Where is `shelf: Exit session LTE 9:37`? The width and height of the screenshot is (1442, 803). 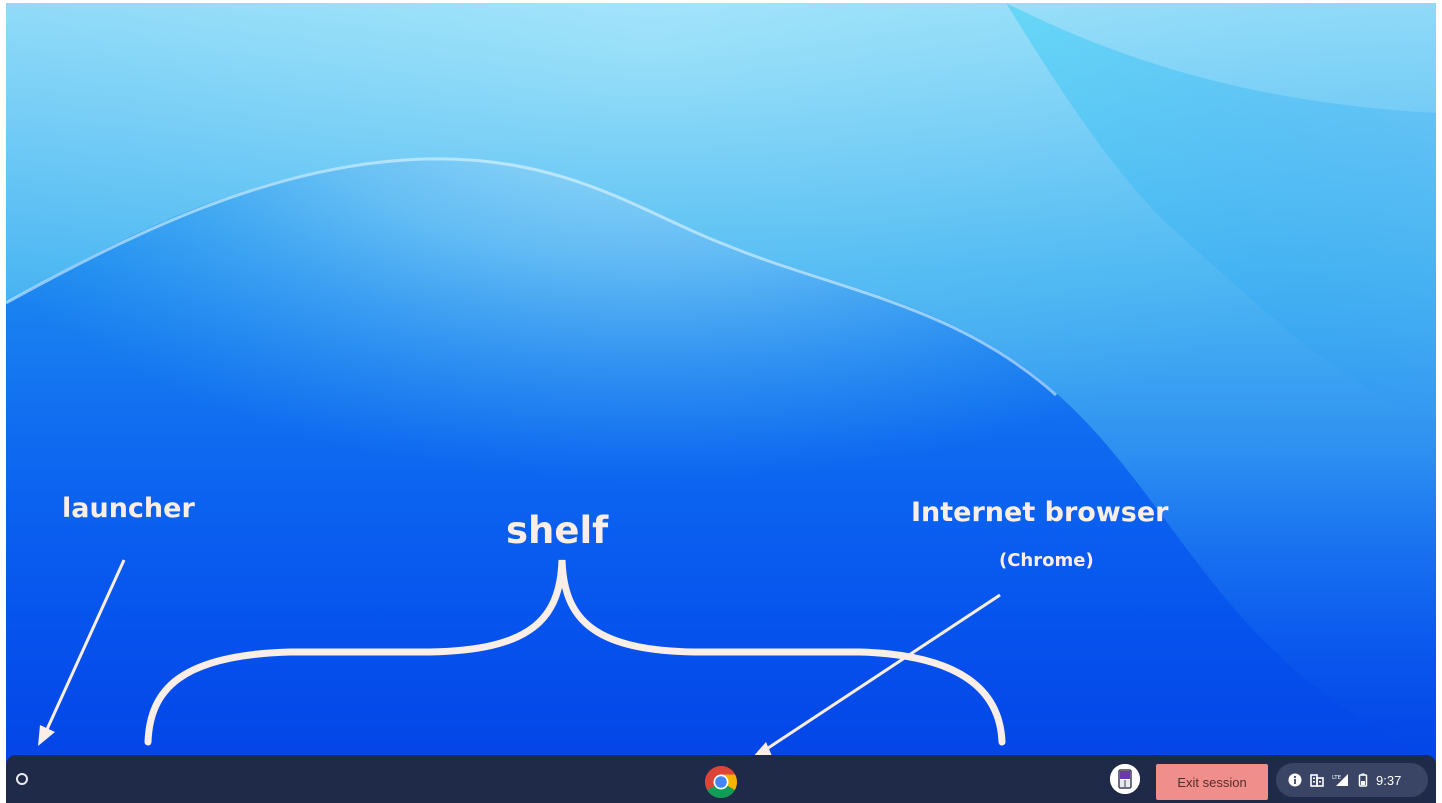
shelf: Exit session LTE 9:37 is located at coordinates (721, 779).